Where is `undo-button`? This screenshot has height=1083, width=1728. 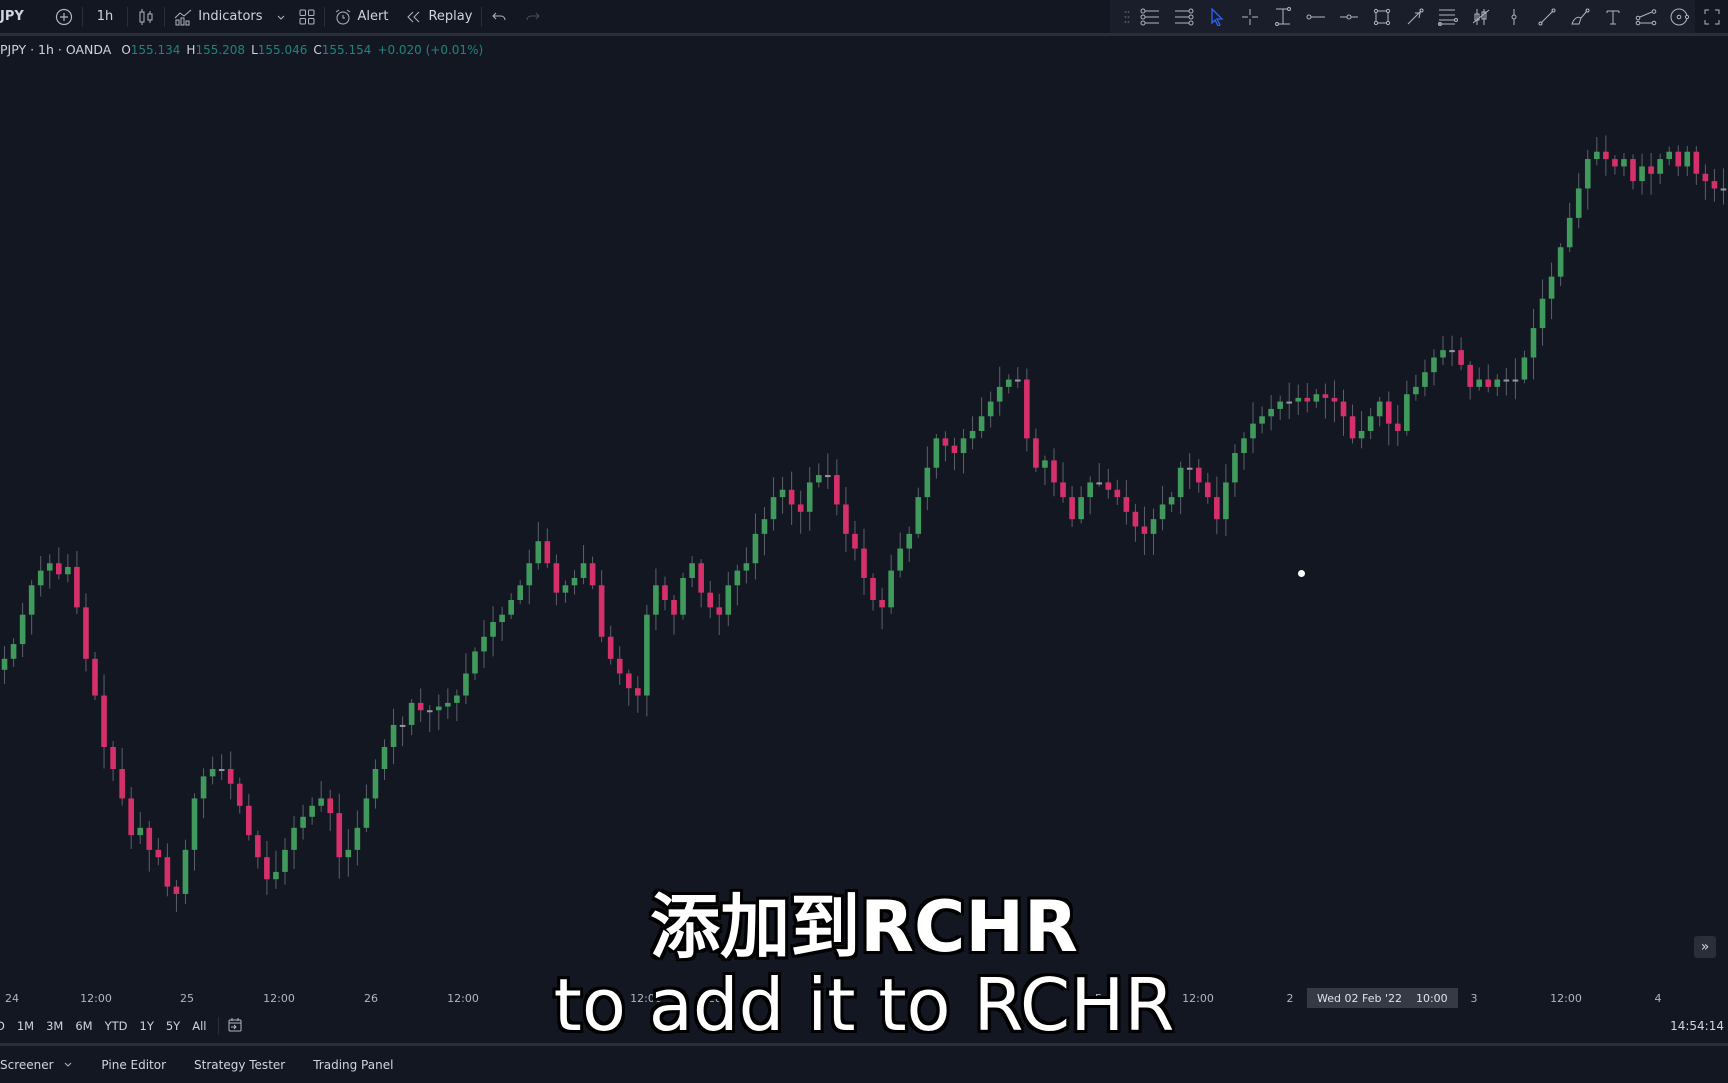 undo-button is located at coordinates (499, 16).